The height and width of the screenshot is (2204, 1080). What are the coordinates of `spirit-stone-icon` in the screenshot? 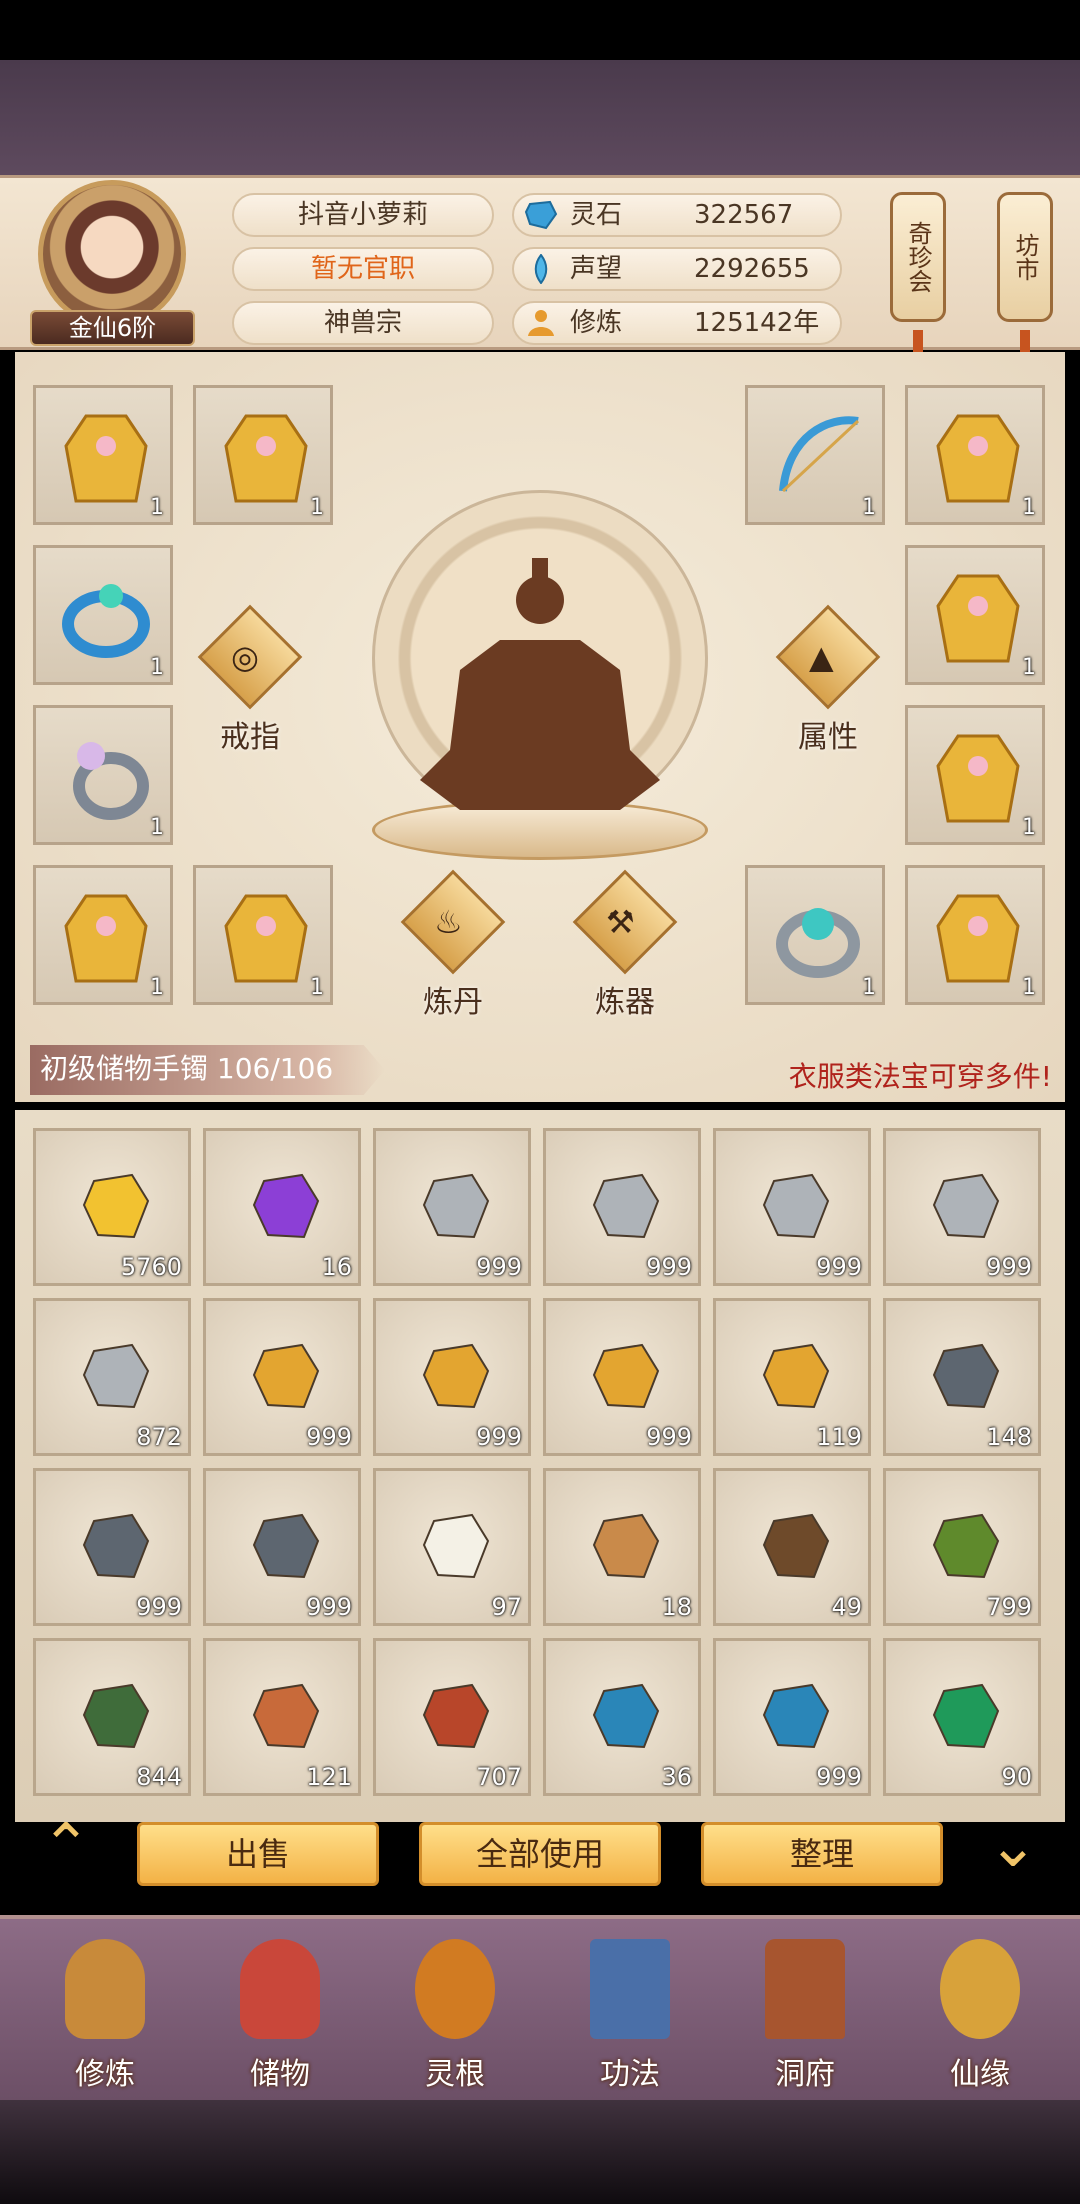 It's located at (541, 215).